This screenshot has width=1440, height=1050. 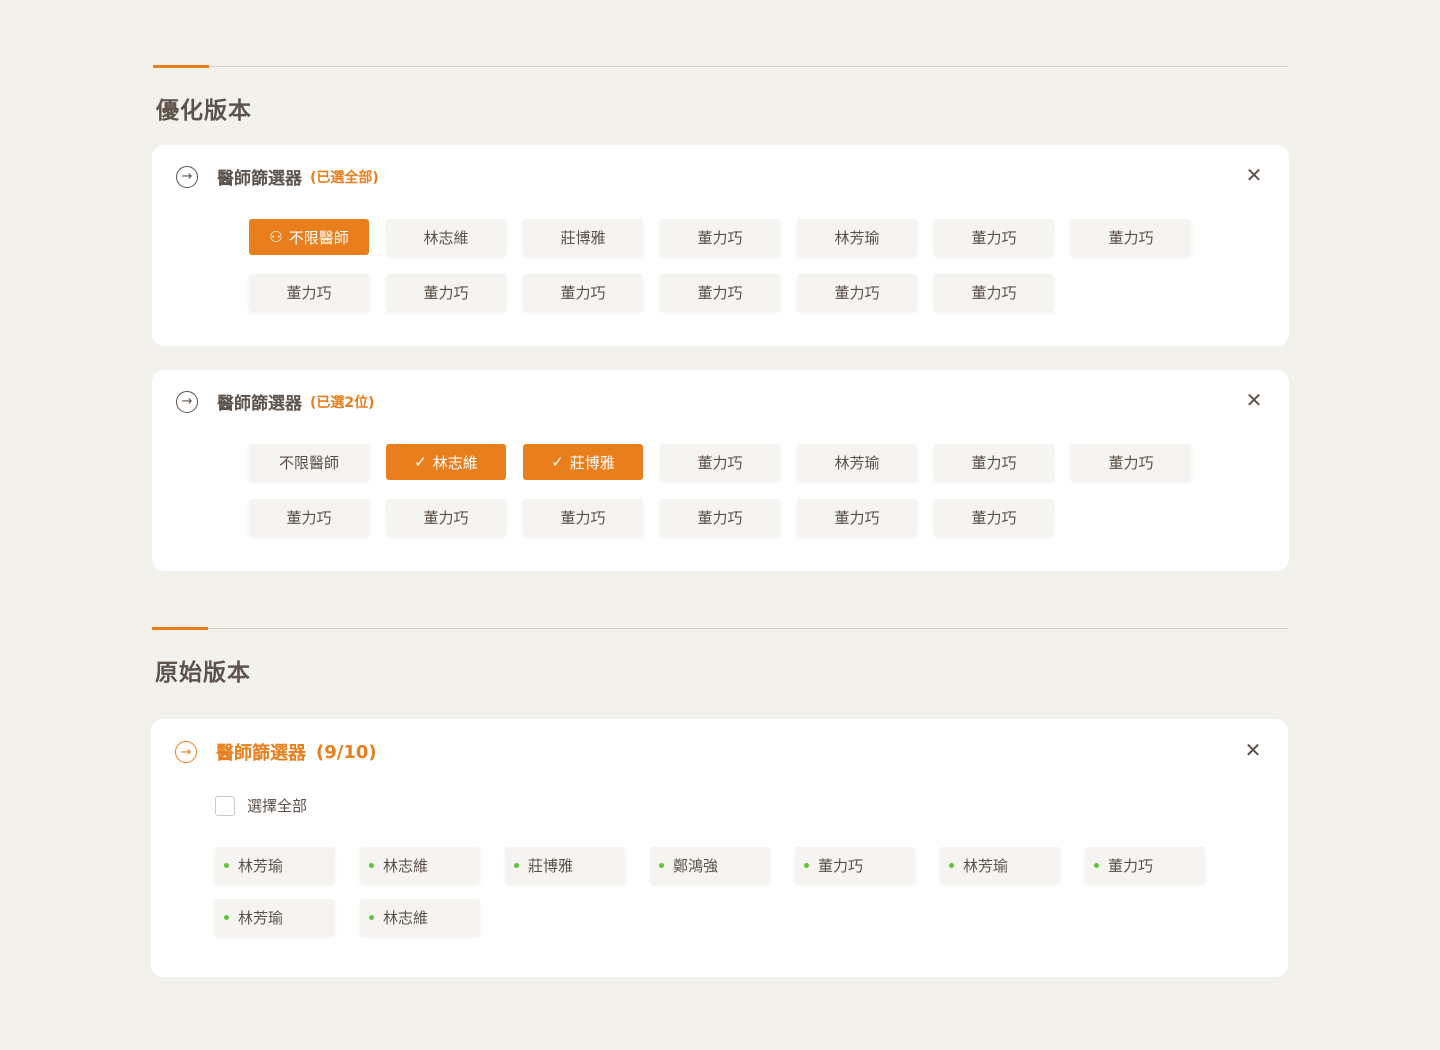 What do you see at coordinates (203, 673) in the screenshot?
I see `section-title-original: 原始版本` at bounding box center [203, 673].